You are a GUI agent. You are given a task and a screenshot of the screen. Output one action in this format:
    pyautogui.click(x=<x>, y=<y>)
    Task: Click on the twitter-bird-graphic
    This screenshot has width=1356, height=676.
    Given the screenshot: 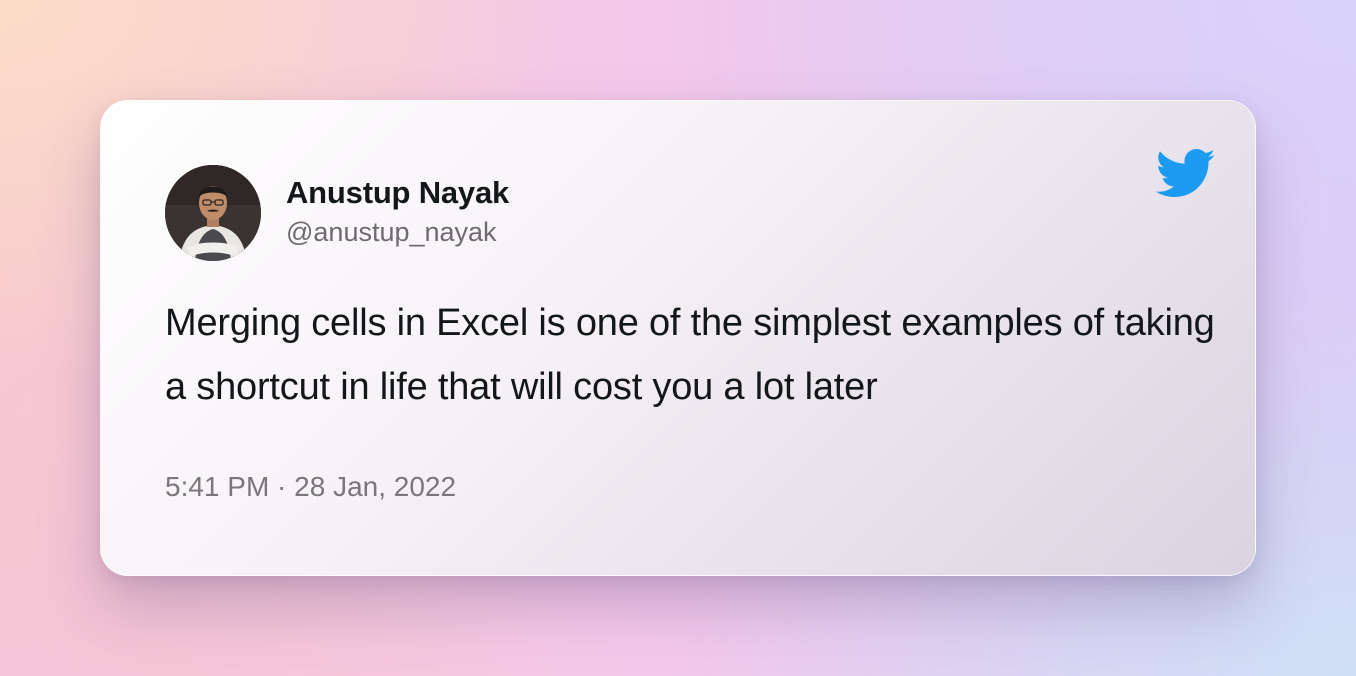 What is the action you would take?
    pyautogui.click(x=1185, y=173)
    